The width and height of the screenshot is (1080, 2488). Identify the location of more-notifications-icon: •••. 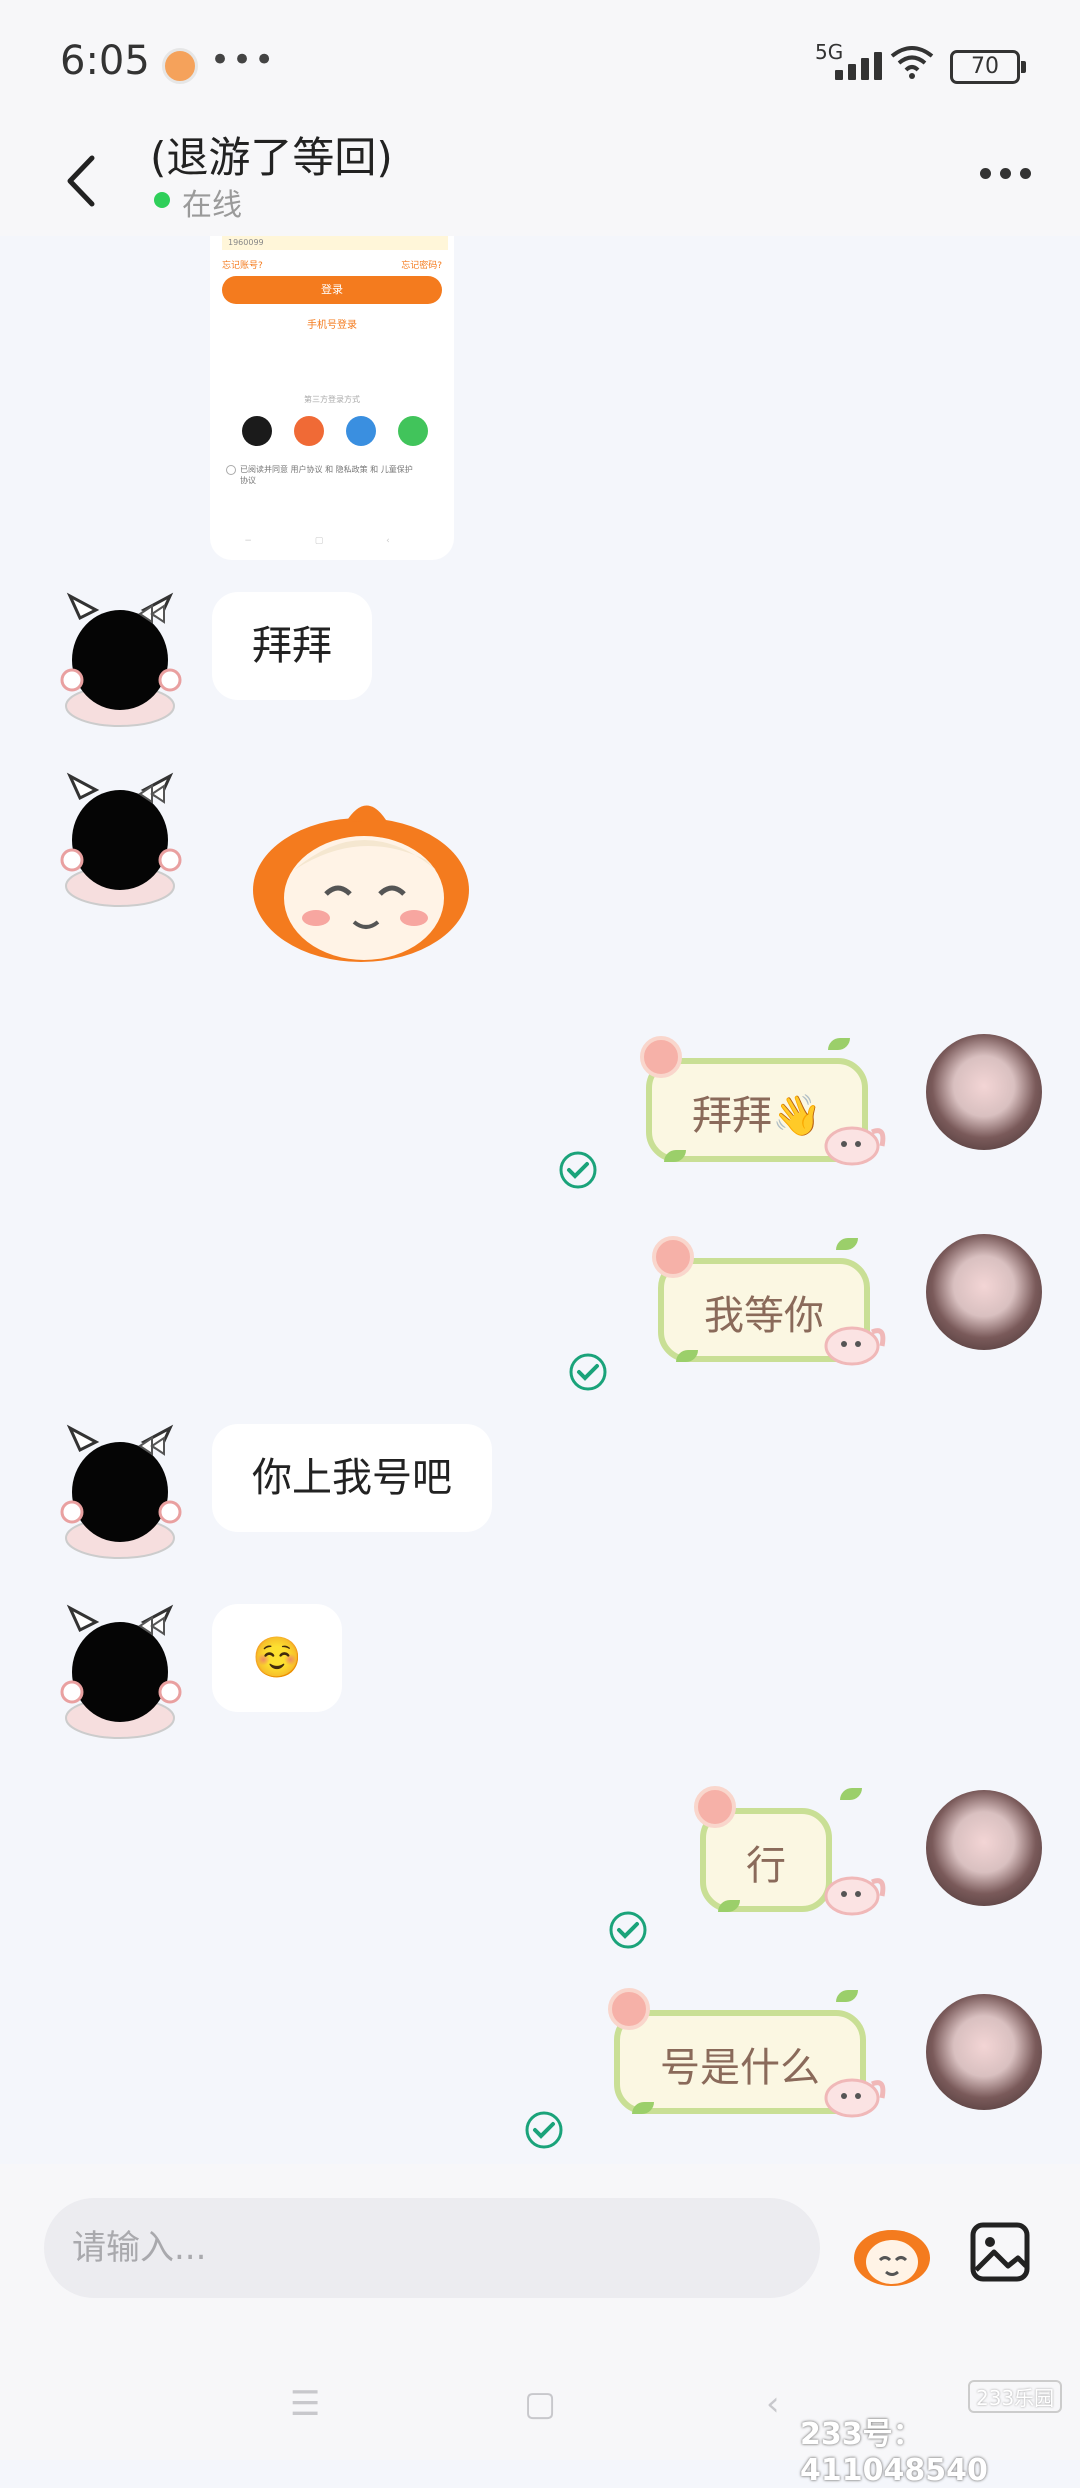
(243, 60).